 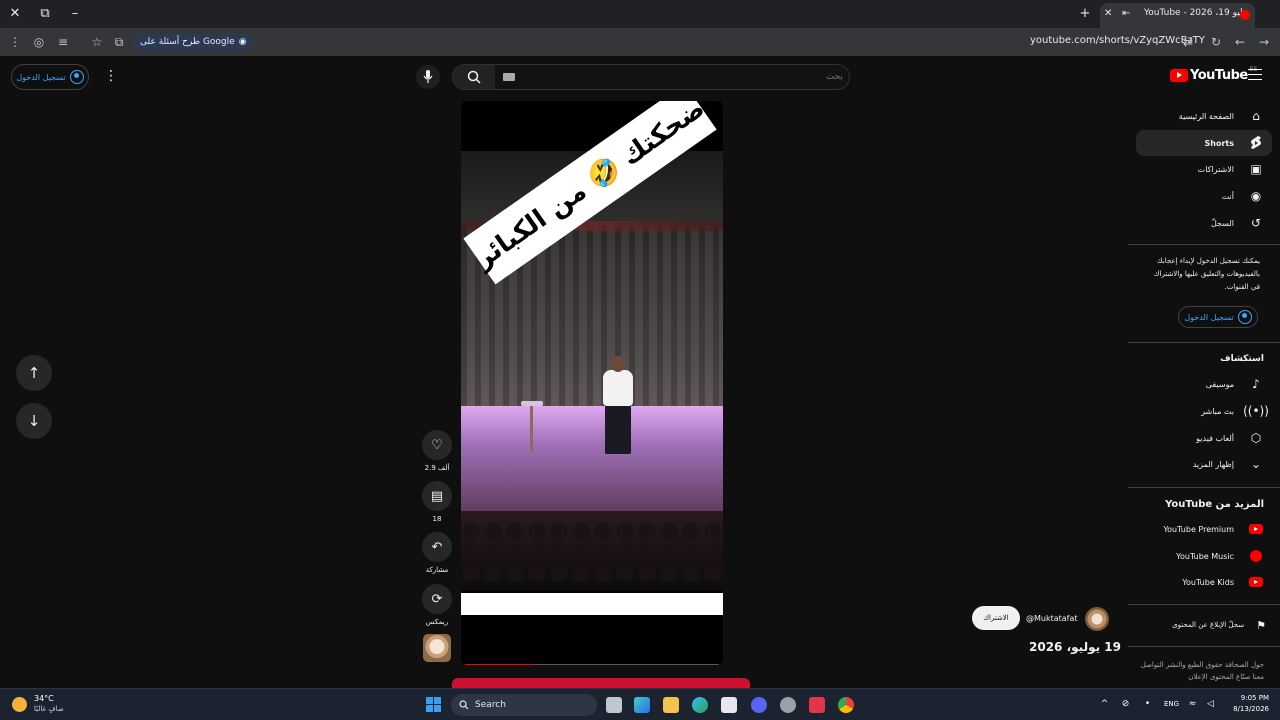 I want to click on like-button: ♡, so click(x=437, y=445).